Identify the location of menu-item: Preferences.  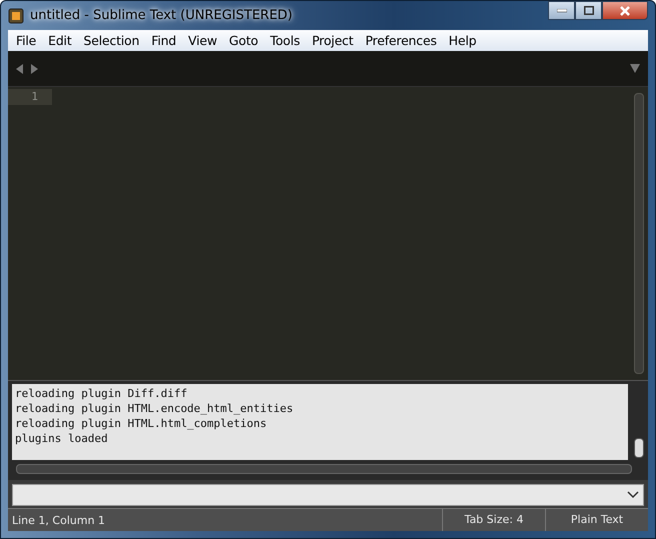
(401, 40).